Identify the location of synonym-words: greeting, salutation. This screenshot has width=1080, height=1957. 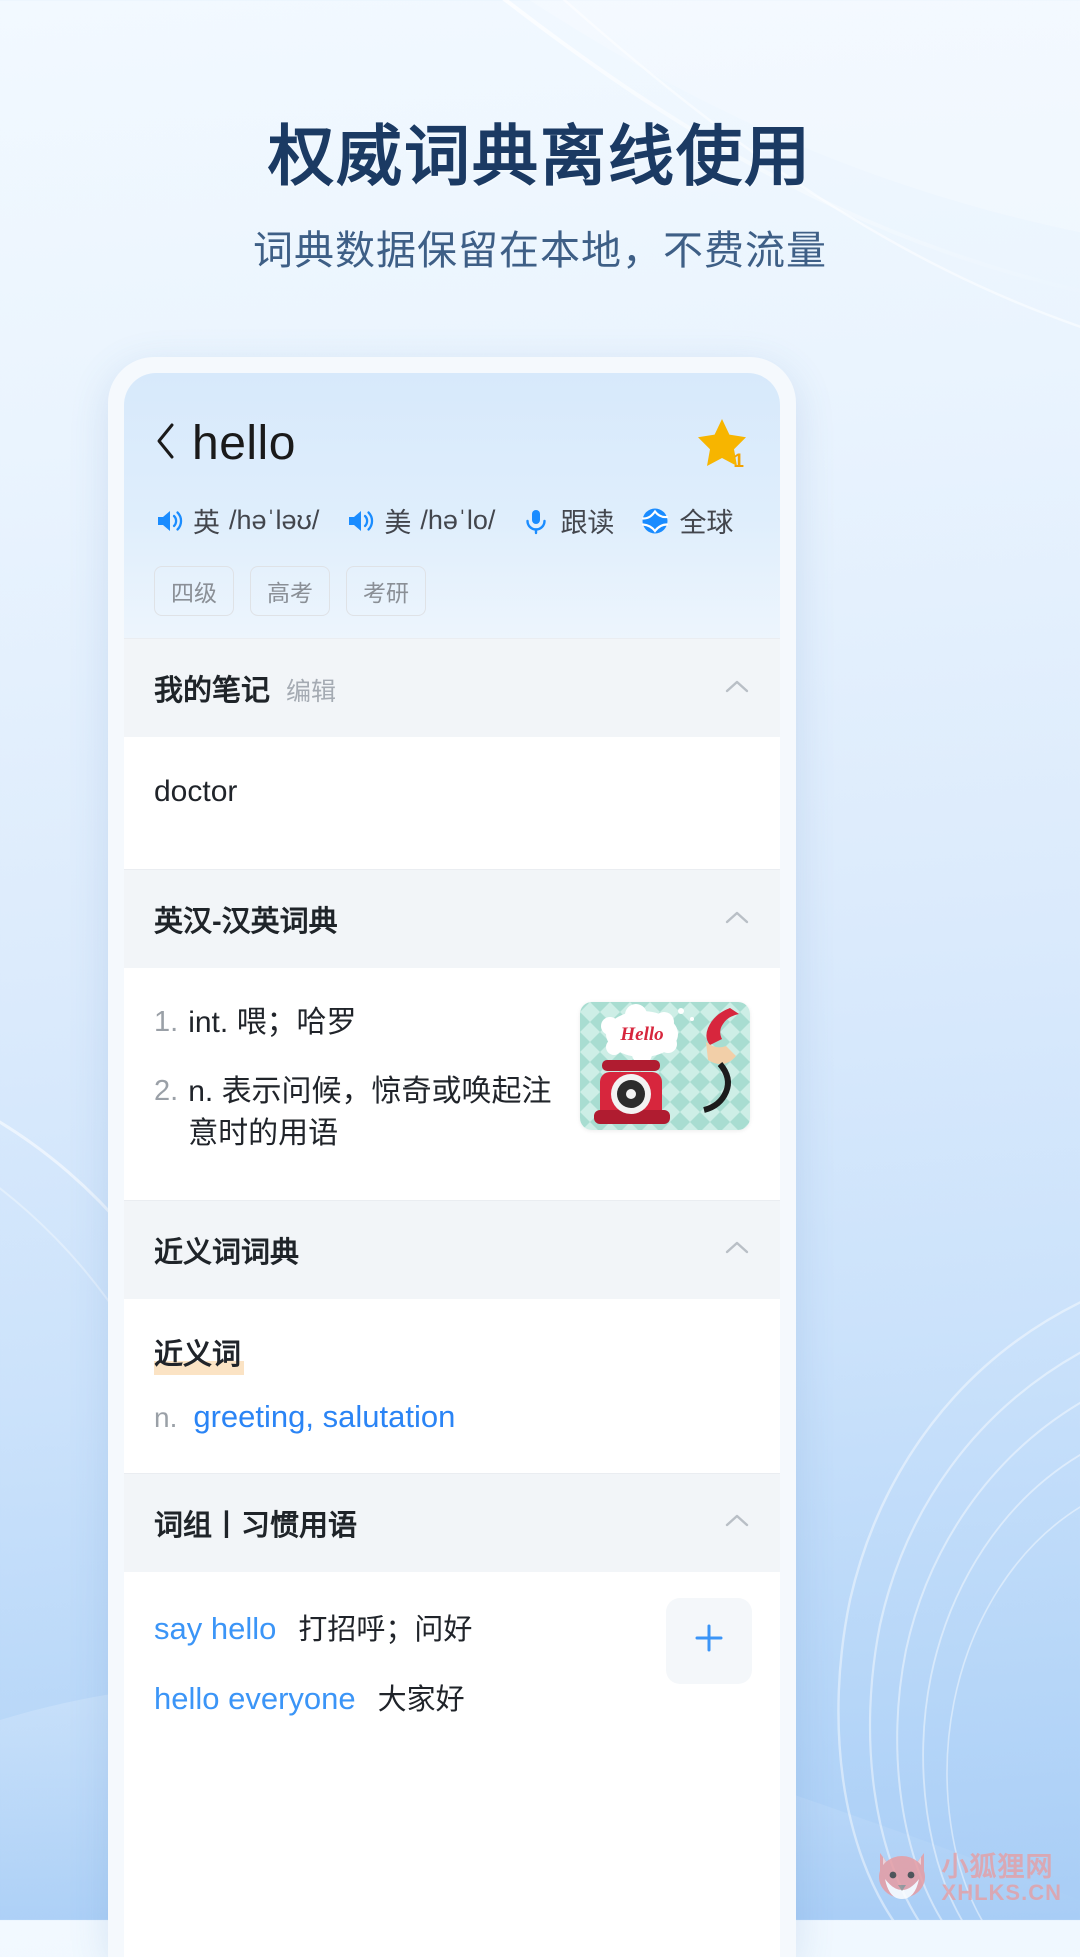
(324, 1417).